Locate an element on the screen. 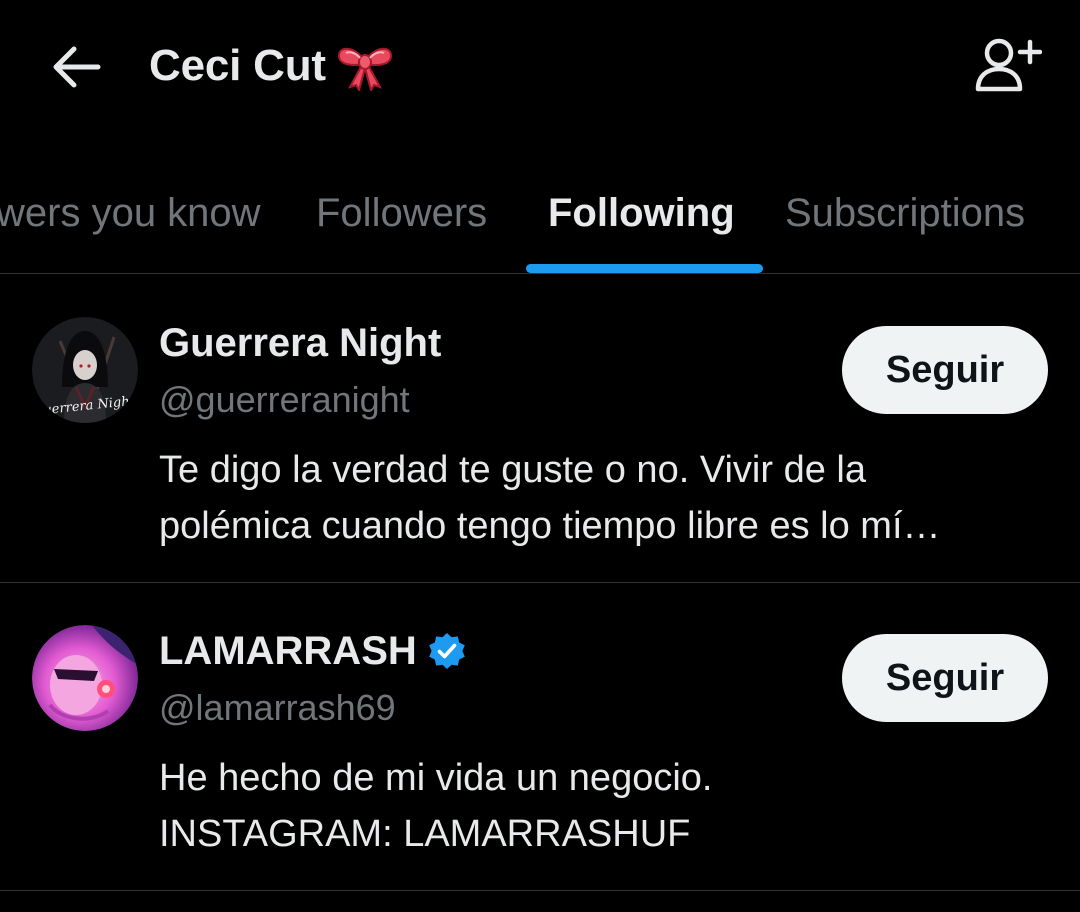  add-user-button is located at coordinates (1007, 65).